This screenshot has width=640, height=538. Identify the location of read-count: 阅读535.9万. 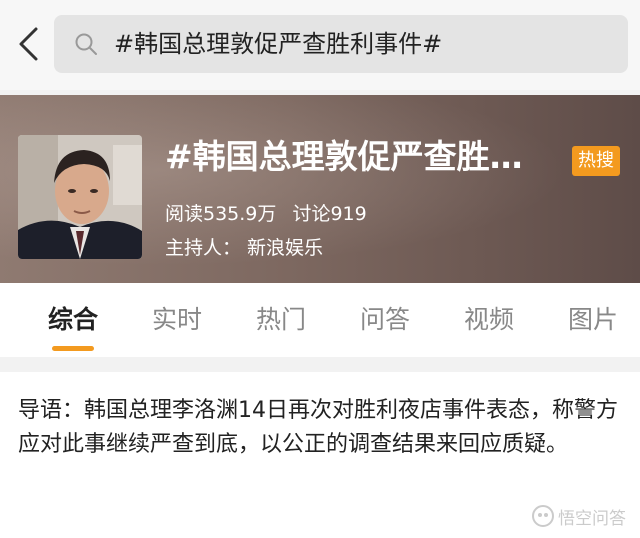
(221, 214).